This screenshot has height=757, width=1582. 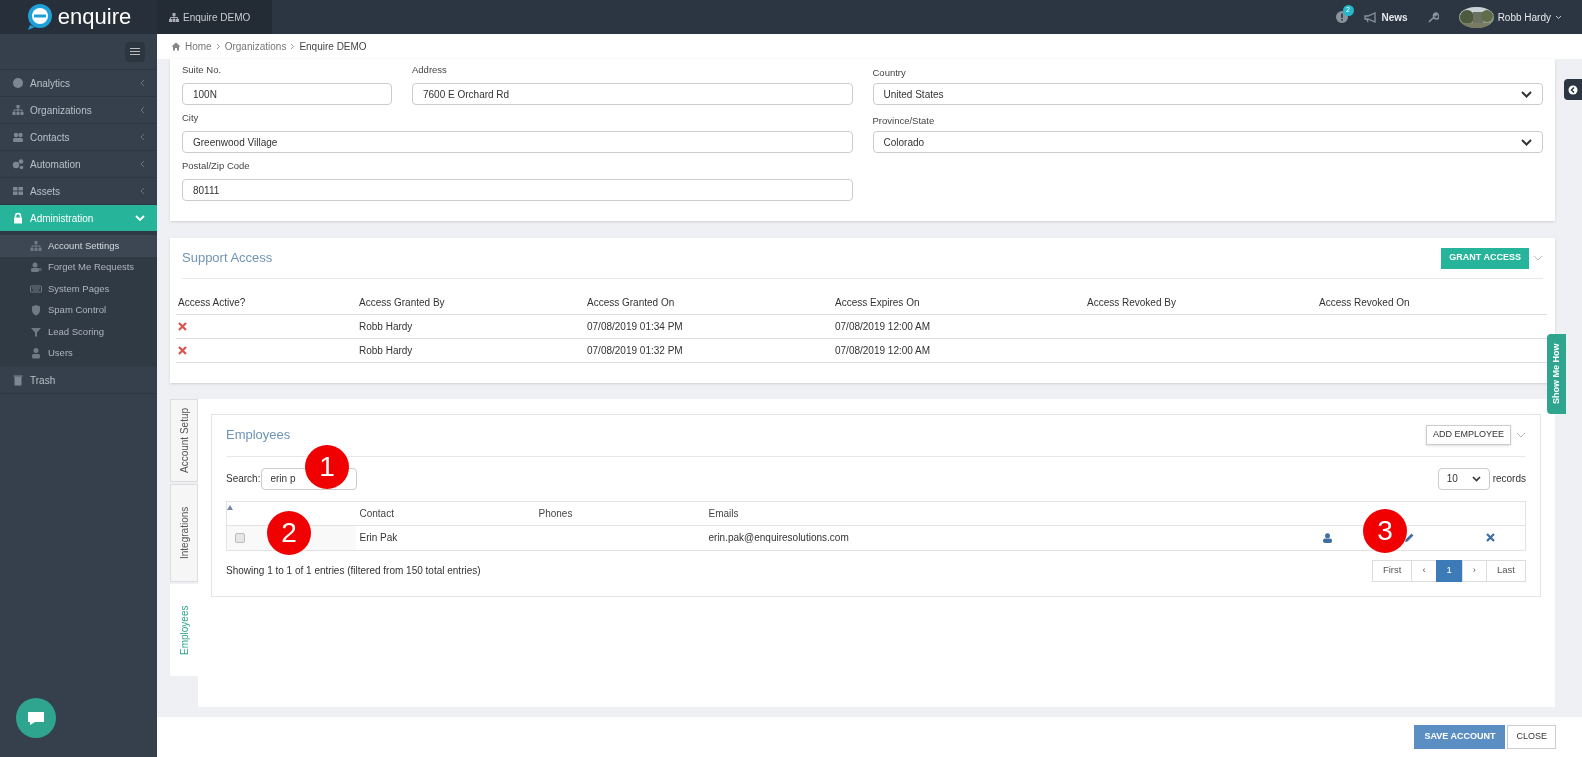 What do you see at coordinates (78, 164) in the screenshot?
I see `sidebar-item: Automation` at bounding box center [78, 164].